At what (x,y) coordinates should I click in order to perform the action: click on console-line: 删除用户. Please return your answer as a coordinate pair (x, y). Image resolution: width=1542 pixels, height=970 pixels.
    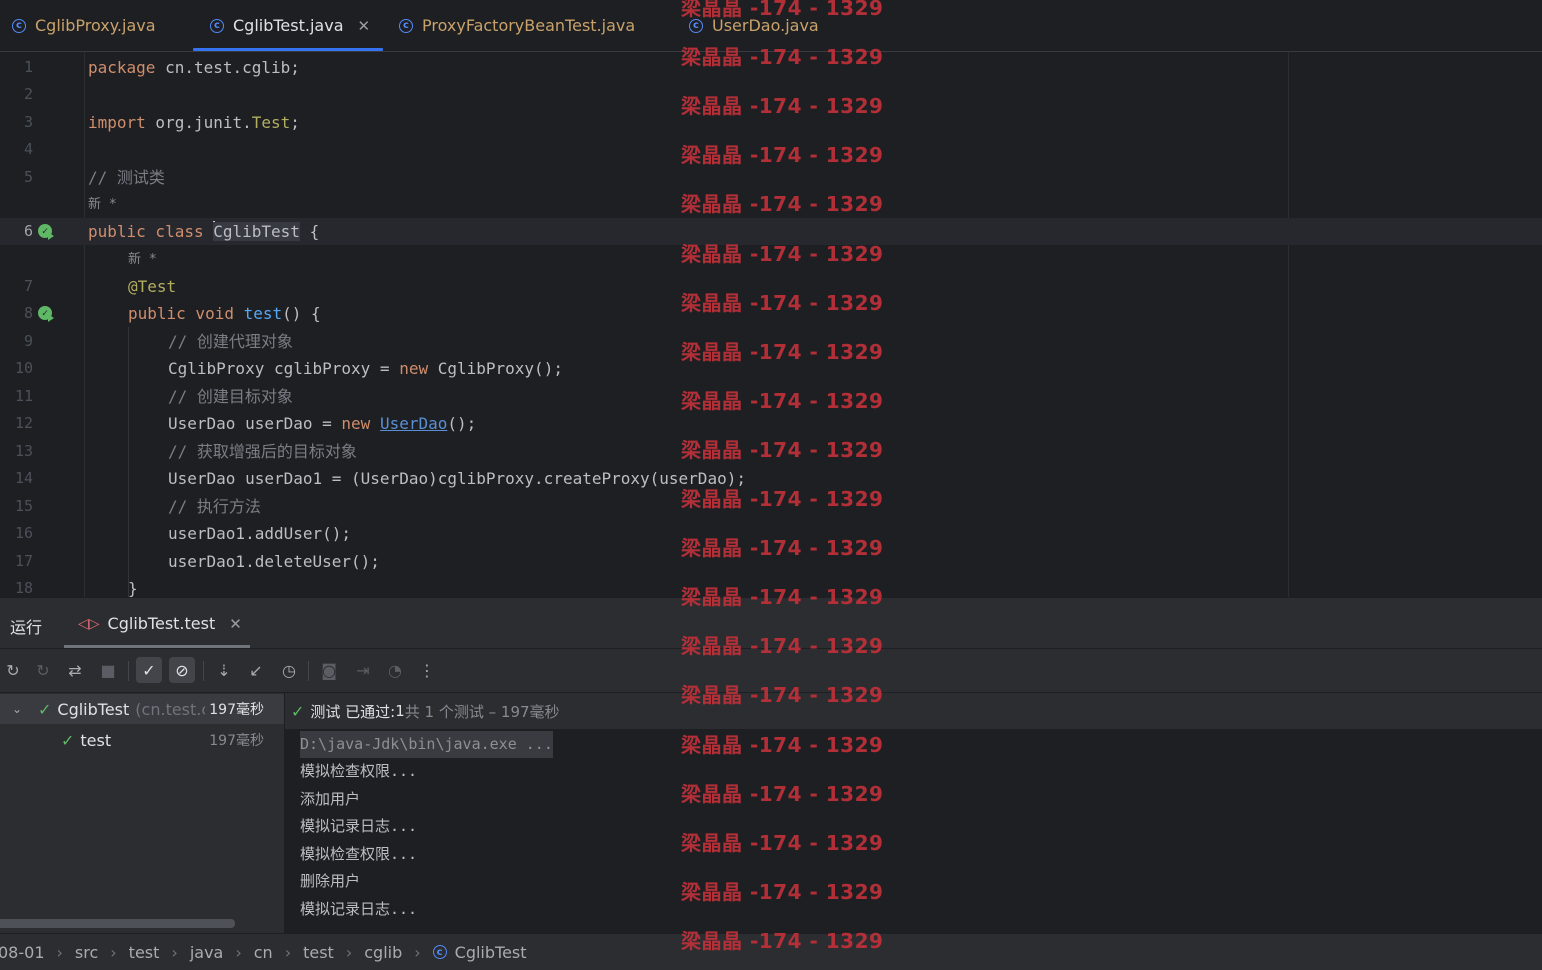
    Looking at the image, I should click on (330, 881).